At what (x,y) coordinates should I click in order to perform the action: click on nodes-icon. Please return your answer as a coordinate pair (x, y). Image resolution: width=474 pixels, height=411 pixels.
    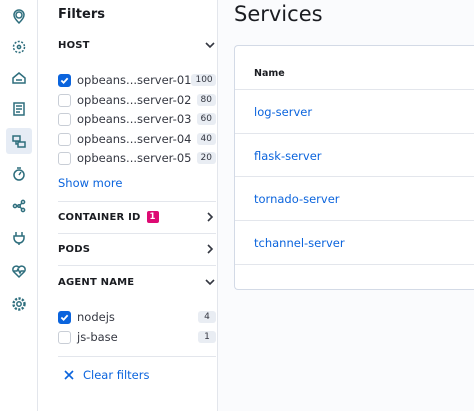
    Looking at the image, I should click on (19, 206).